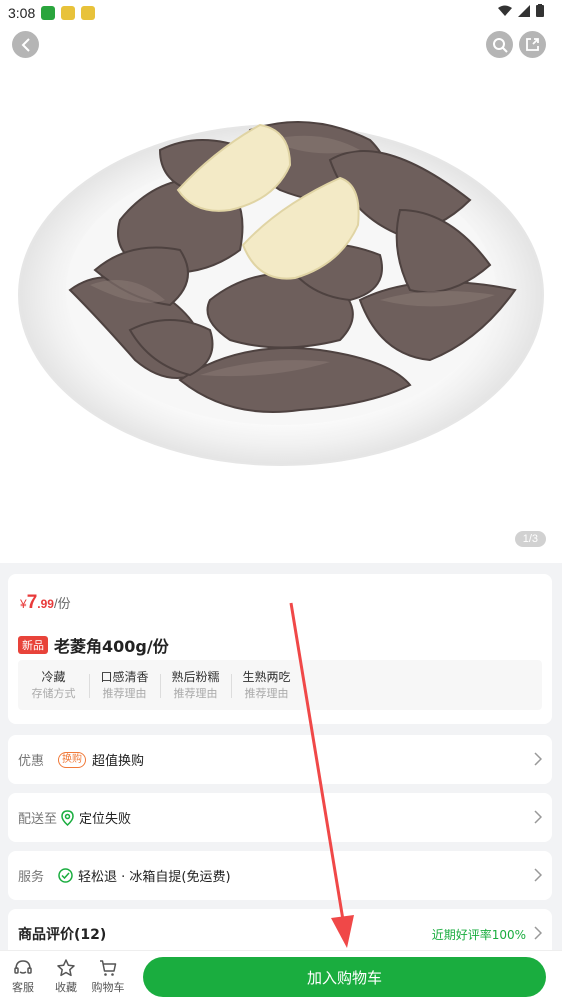 The width and height of the screenshot is (562, 1000). Describe the element at coordinates (62, 935) in the screenshot. I see `reviews-title: 商品评价(12)` at that location.